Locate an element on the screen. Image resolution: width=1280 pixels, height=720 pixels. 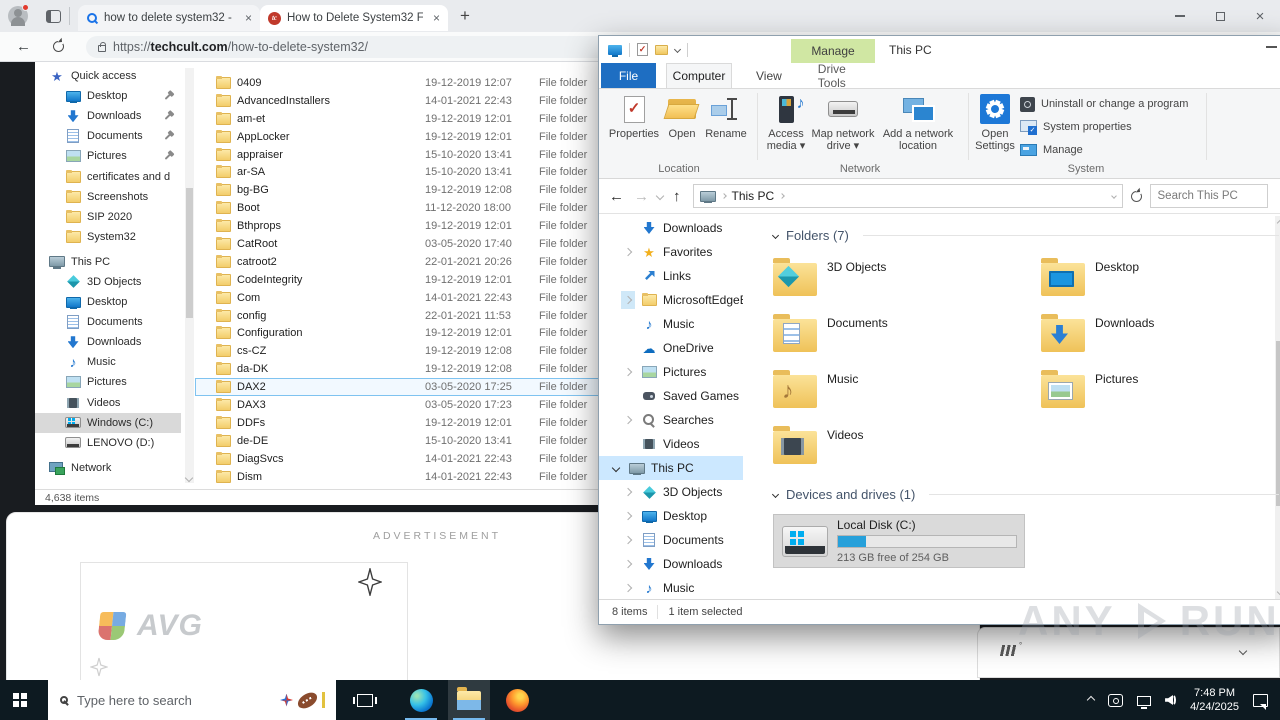
taskbar-edge-button is located at coordinates (421, 700).